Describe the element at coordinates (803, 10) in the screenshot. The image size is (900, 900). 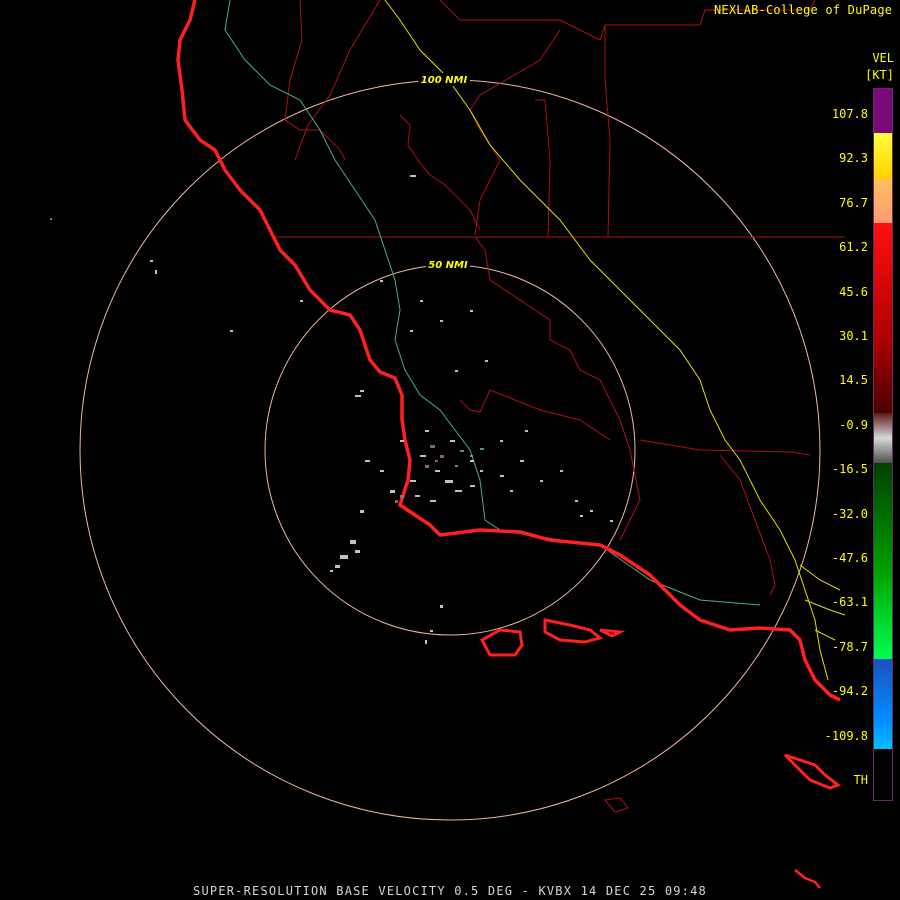
I see `credit-text: NEXLAB-College of DuPage` at that location.